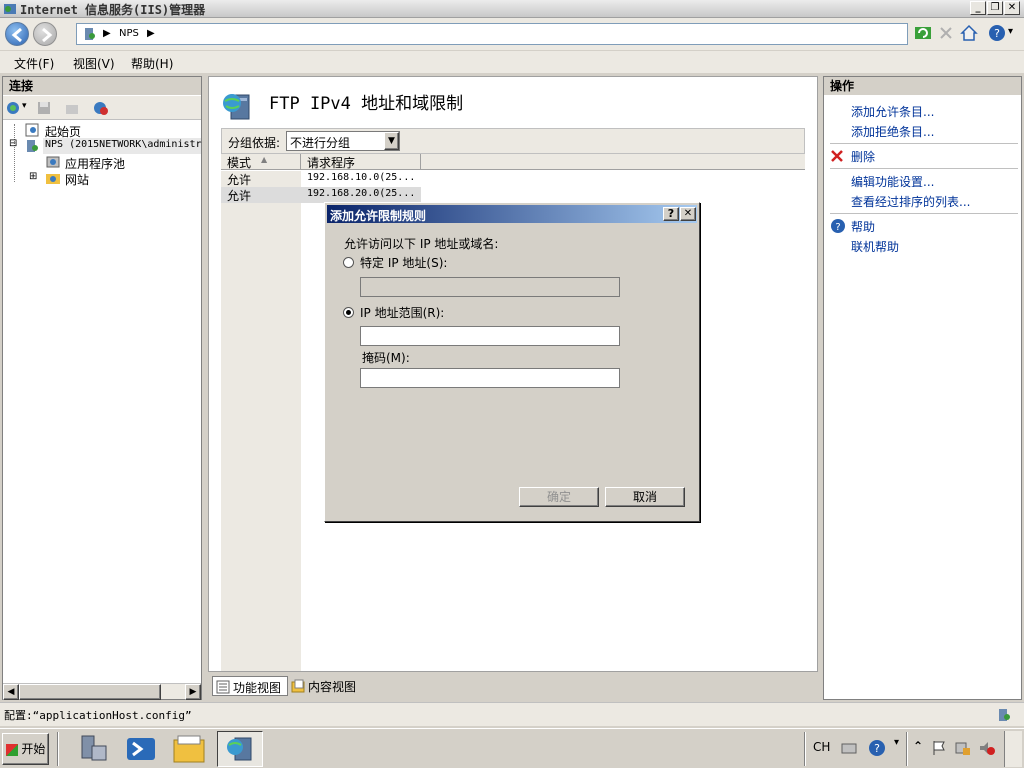  I want to click on group-by-label: 分组依据:, so click(254, 143).